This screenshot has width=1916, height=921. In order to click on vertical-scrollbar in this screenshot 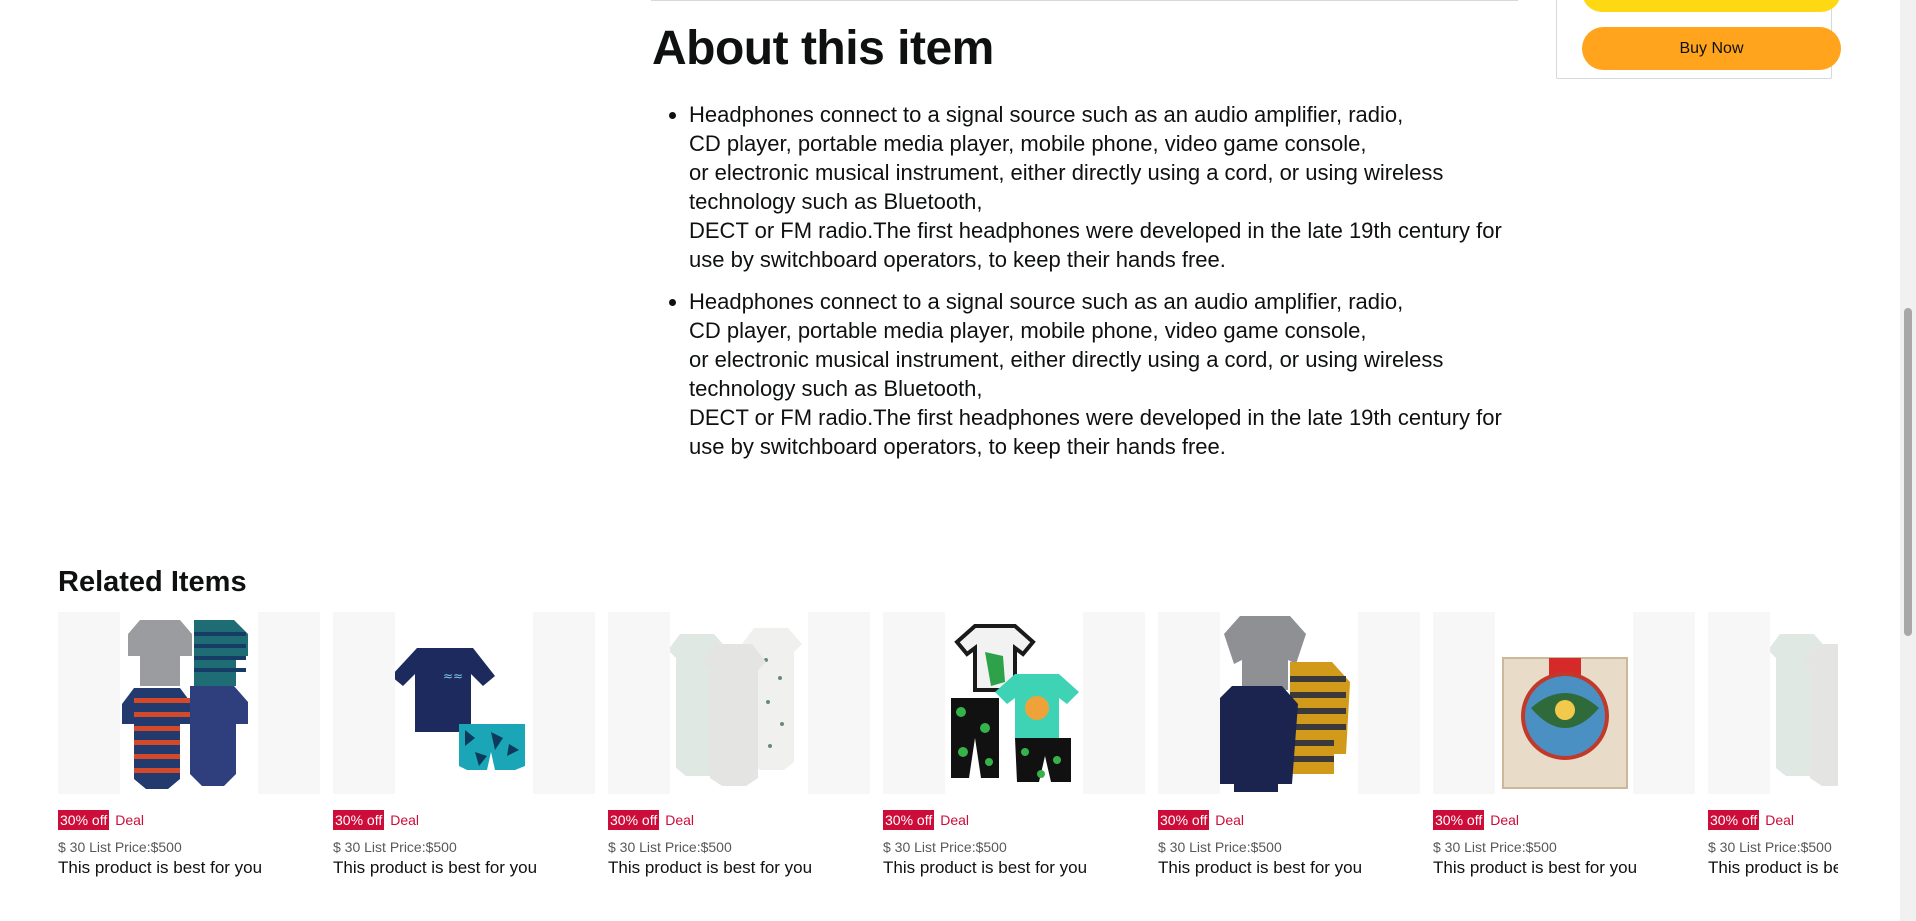, I will do `click(1908, 460)`.